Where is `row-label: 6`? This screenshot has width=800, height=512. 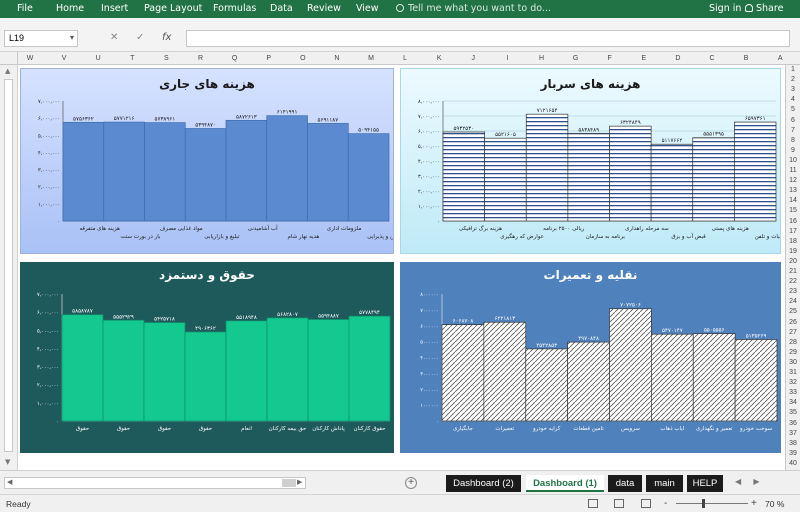 row-label: 6 is located at coordinates (793, 120).